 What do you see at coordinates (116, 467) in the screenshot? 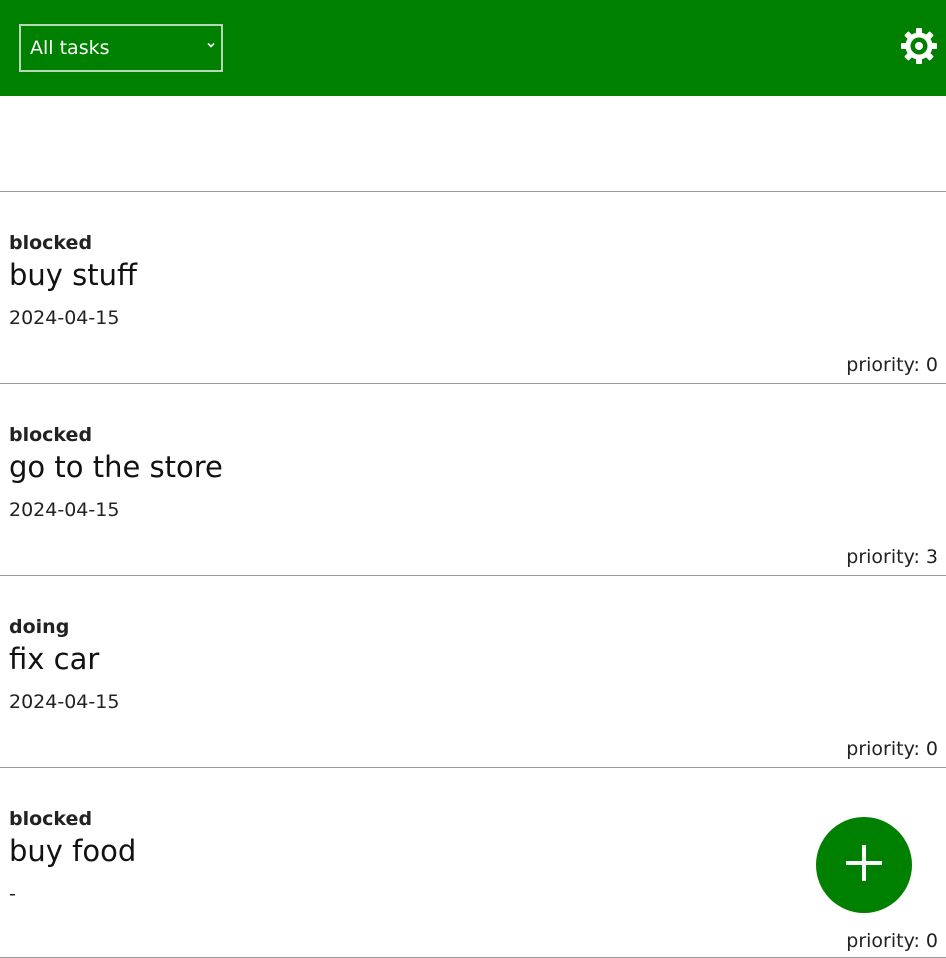
I see `task-title: go to the store` at bounding box center [116, 467].